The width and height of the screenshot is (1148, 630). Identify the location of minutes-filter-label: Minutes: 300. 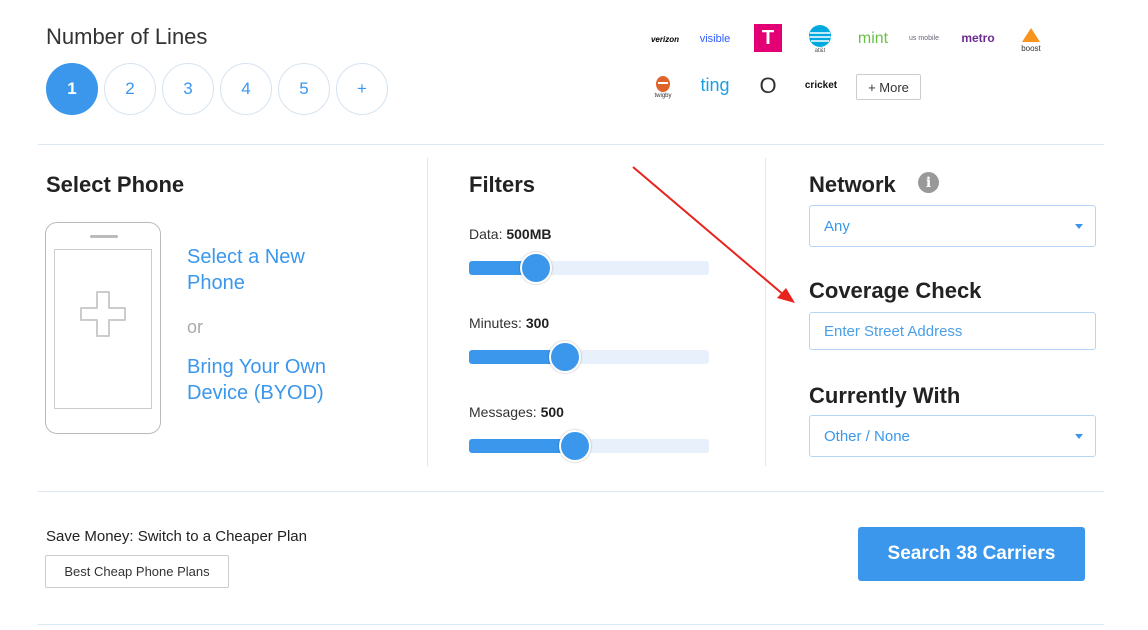
(509, 323).